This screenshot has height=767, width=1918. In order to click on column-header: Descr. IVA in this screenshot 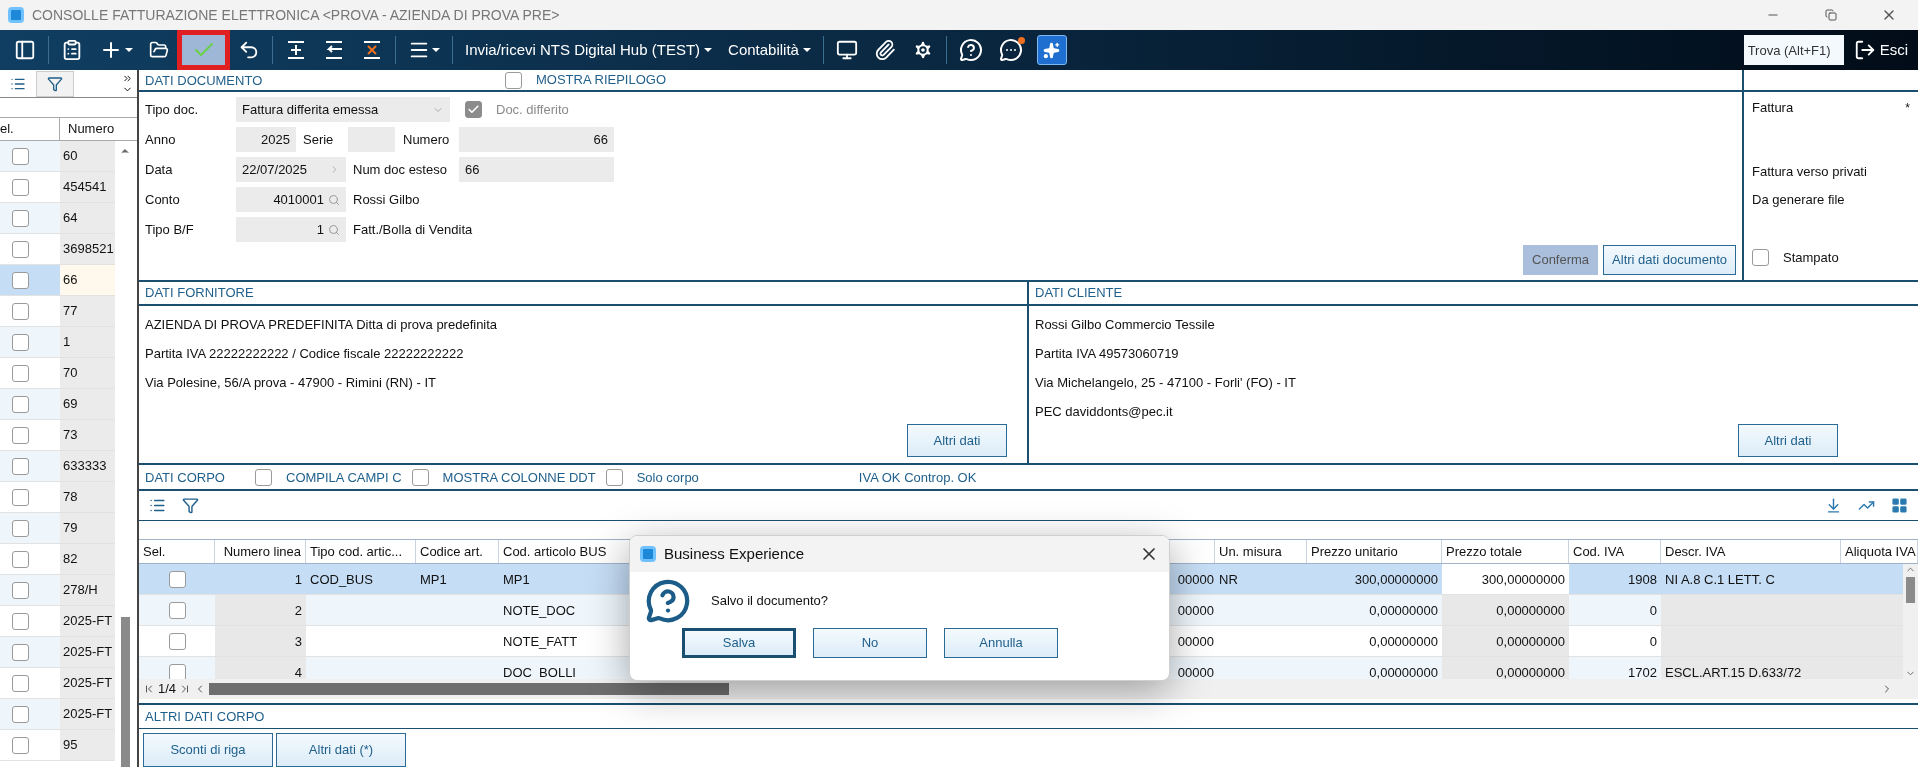, I will do `click(1751, 552)`.